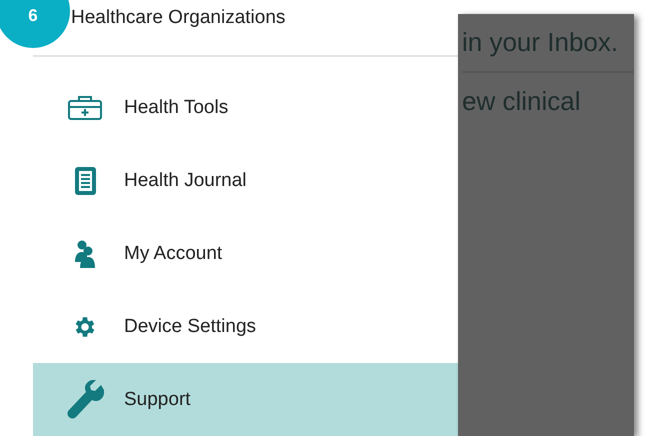  I want to click on menu-item: Health Journal, so click(245, 180).